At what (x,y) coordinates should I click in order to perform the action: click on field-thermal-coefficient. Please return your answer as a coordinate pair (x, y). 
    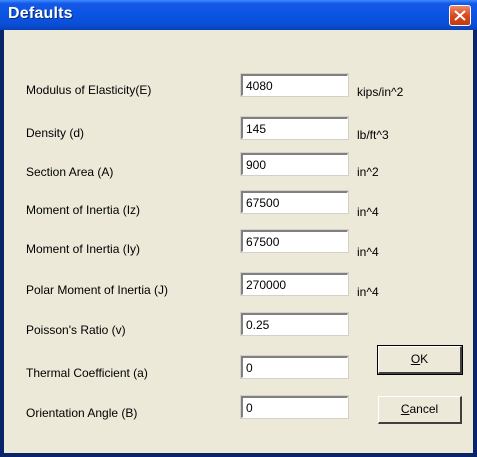
    Looking at the image, I should click on (294, 367).